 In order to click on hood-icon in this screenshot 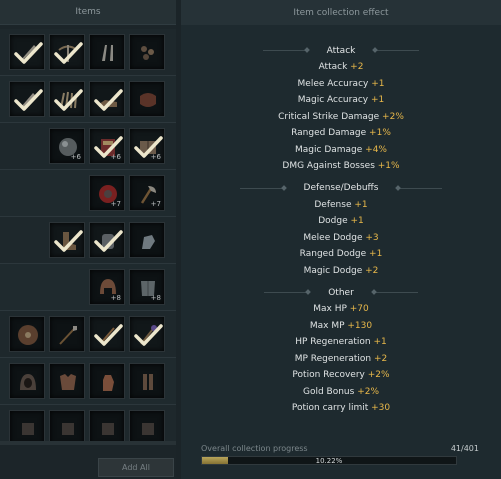, I will do `click(28, 382)`.